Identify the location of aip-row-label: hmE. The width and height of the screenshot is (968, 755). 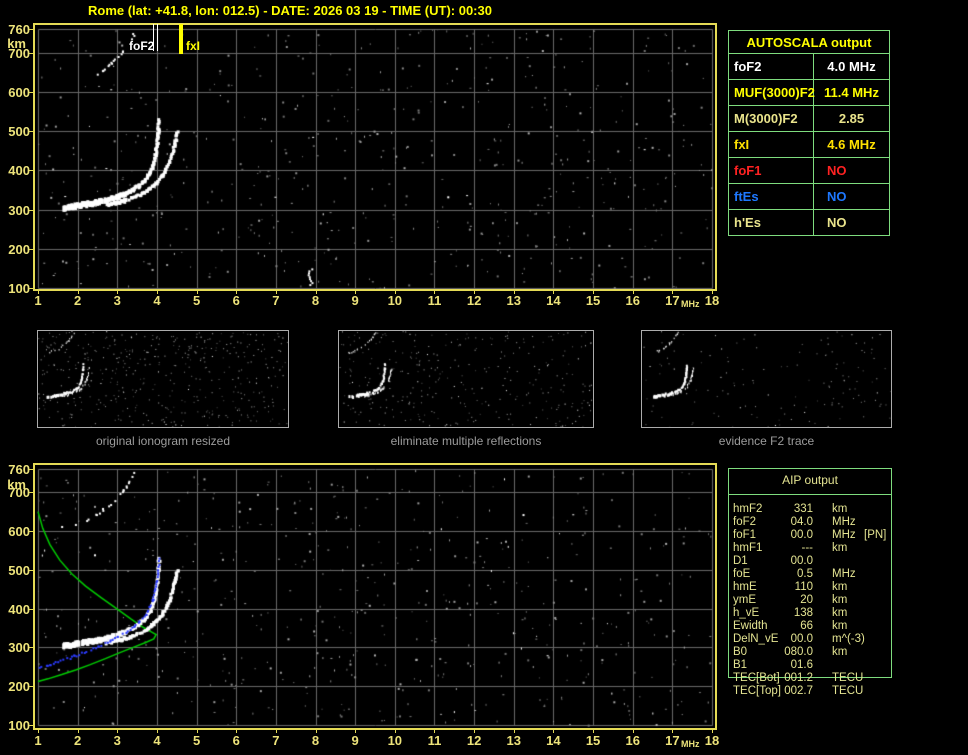
(745, 587).